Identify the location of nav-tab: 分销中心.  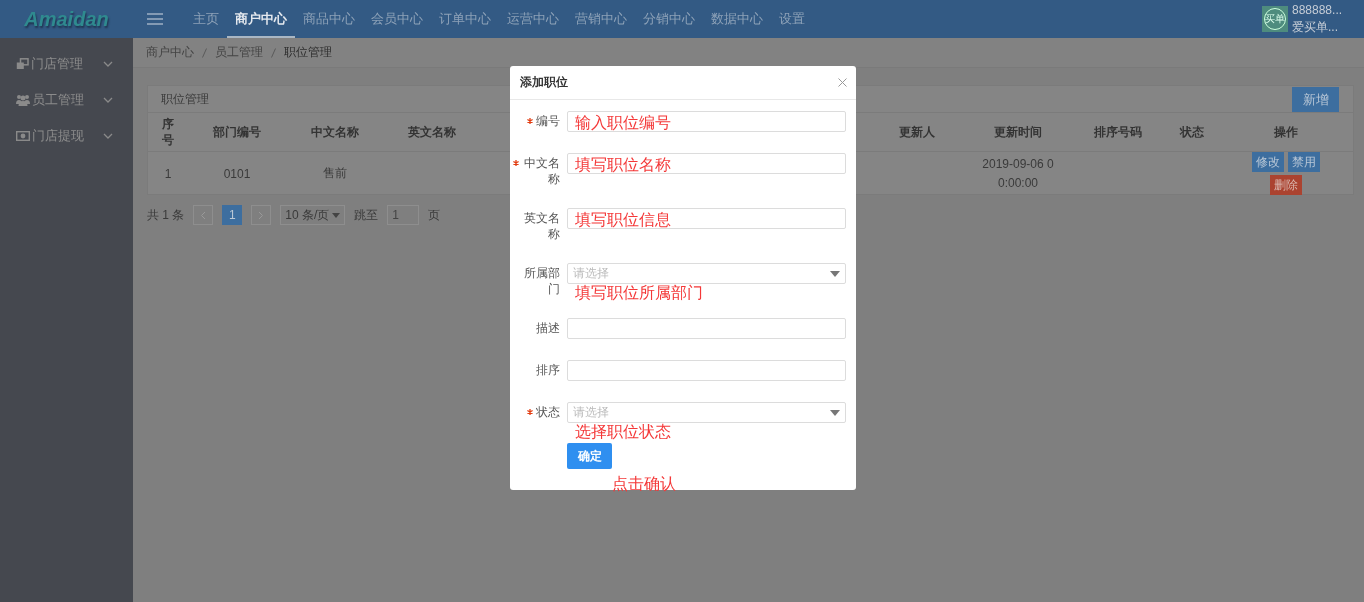
(669, 19).